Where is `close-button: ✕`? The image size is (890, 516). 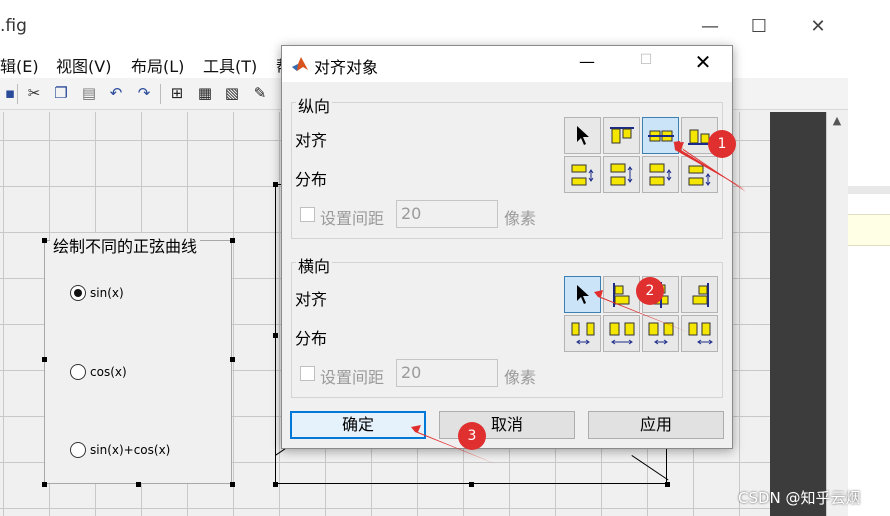
close-button: ✕ is located at coordinates (818, 27).